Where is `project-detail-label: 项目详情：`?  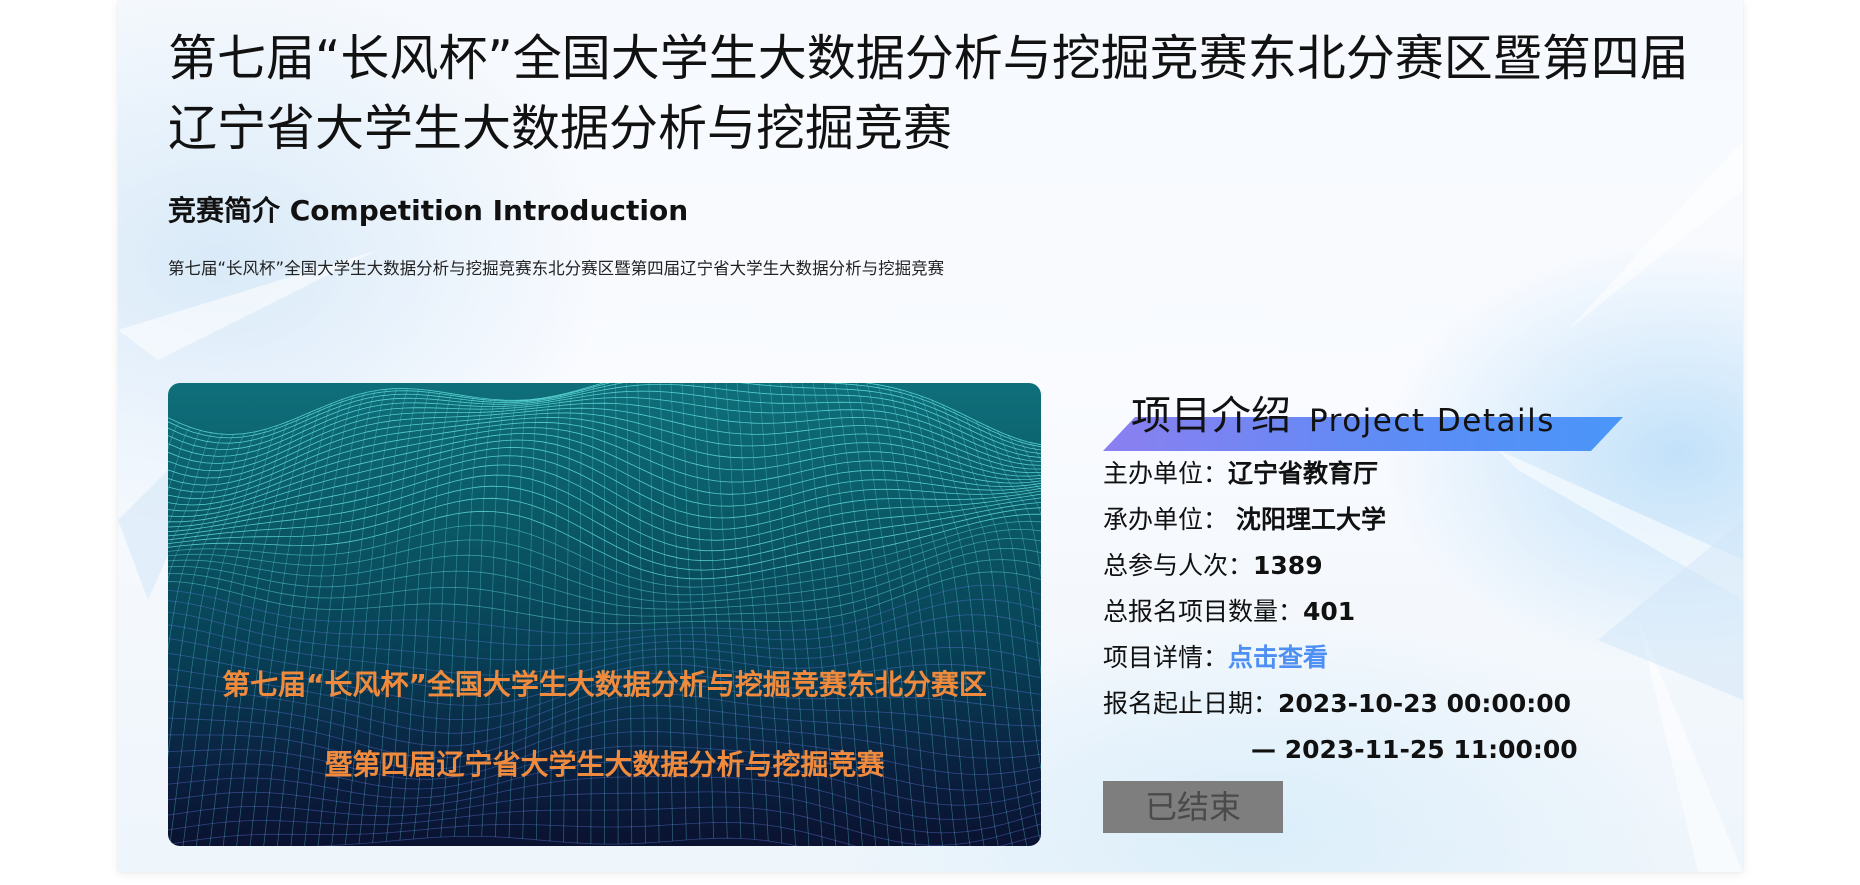
project-detail-label: 项目详情： is located at coordinates (1166, 657).